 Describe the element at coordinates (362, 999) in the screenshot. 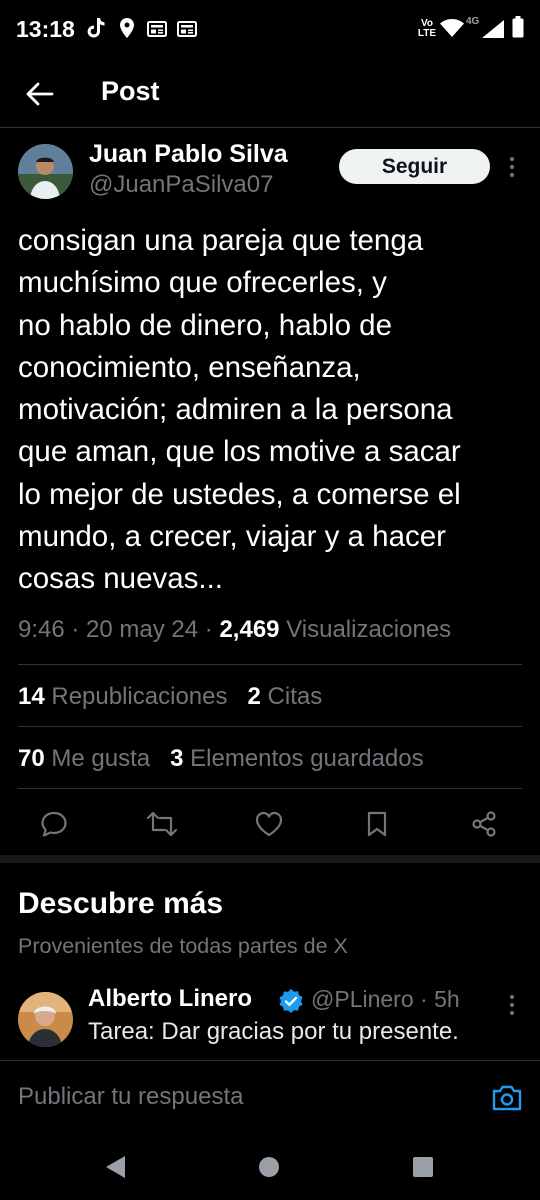

I see `related-author-handle: @PLinero` at that location.